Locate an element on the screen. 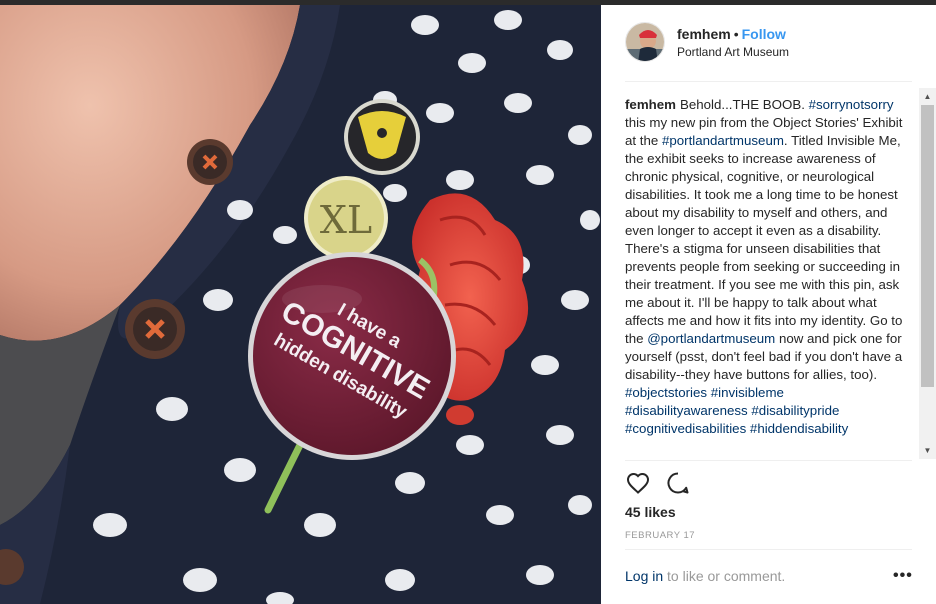 This screenshot has width=936, height=604. likes-count: 45 likes is located at coordinates (650, 512).